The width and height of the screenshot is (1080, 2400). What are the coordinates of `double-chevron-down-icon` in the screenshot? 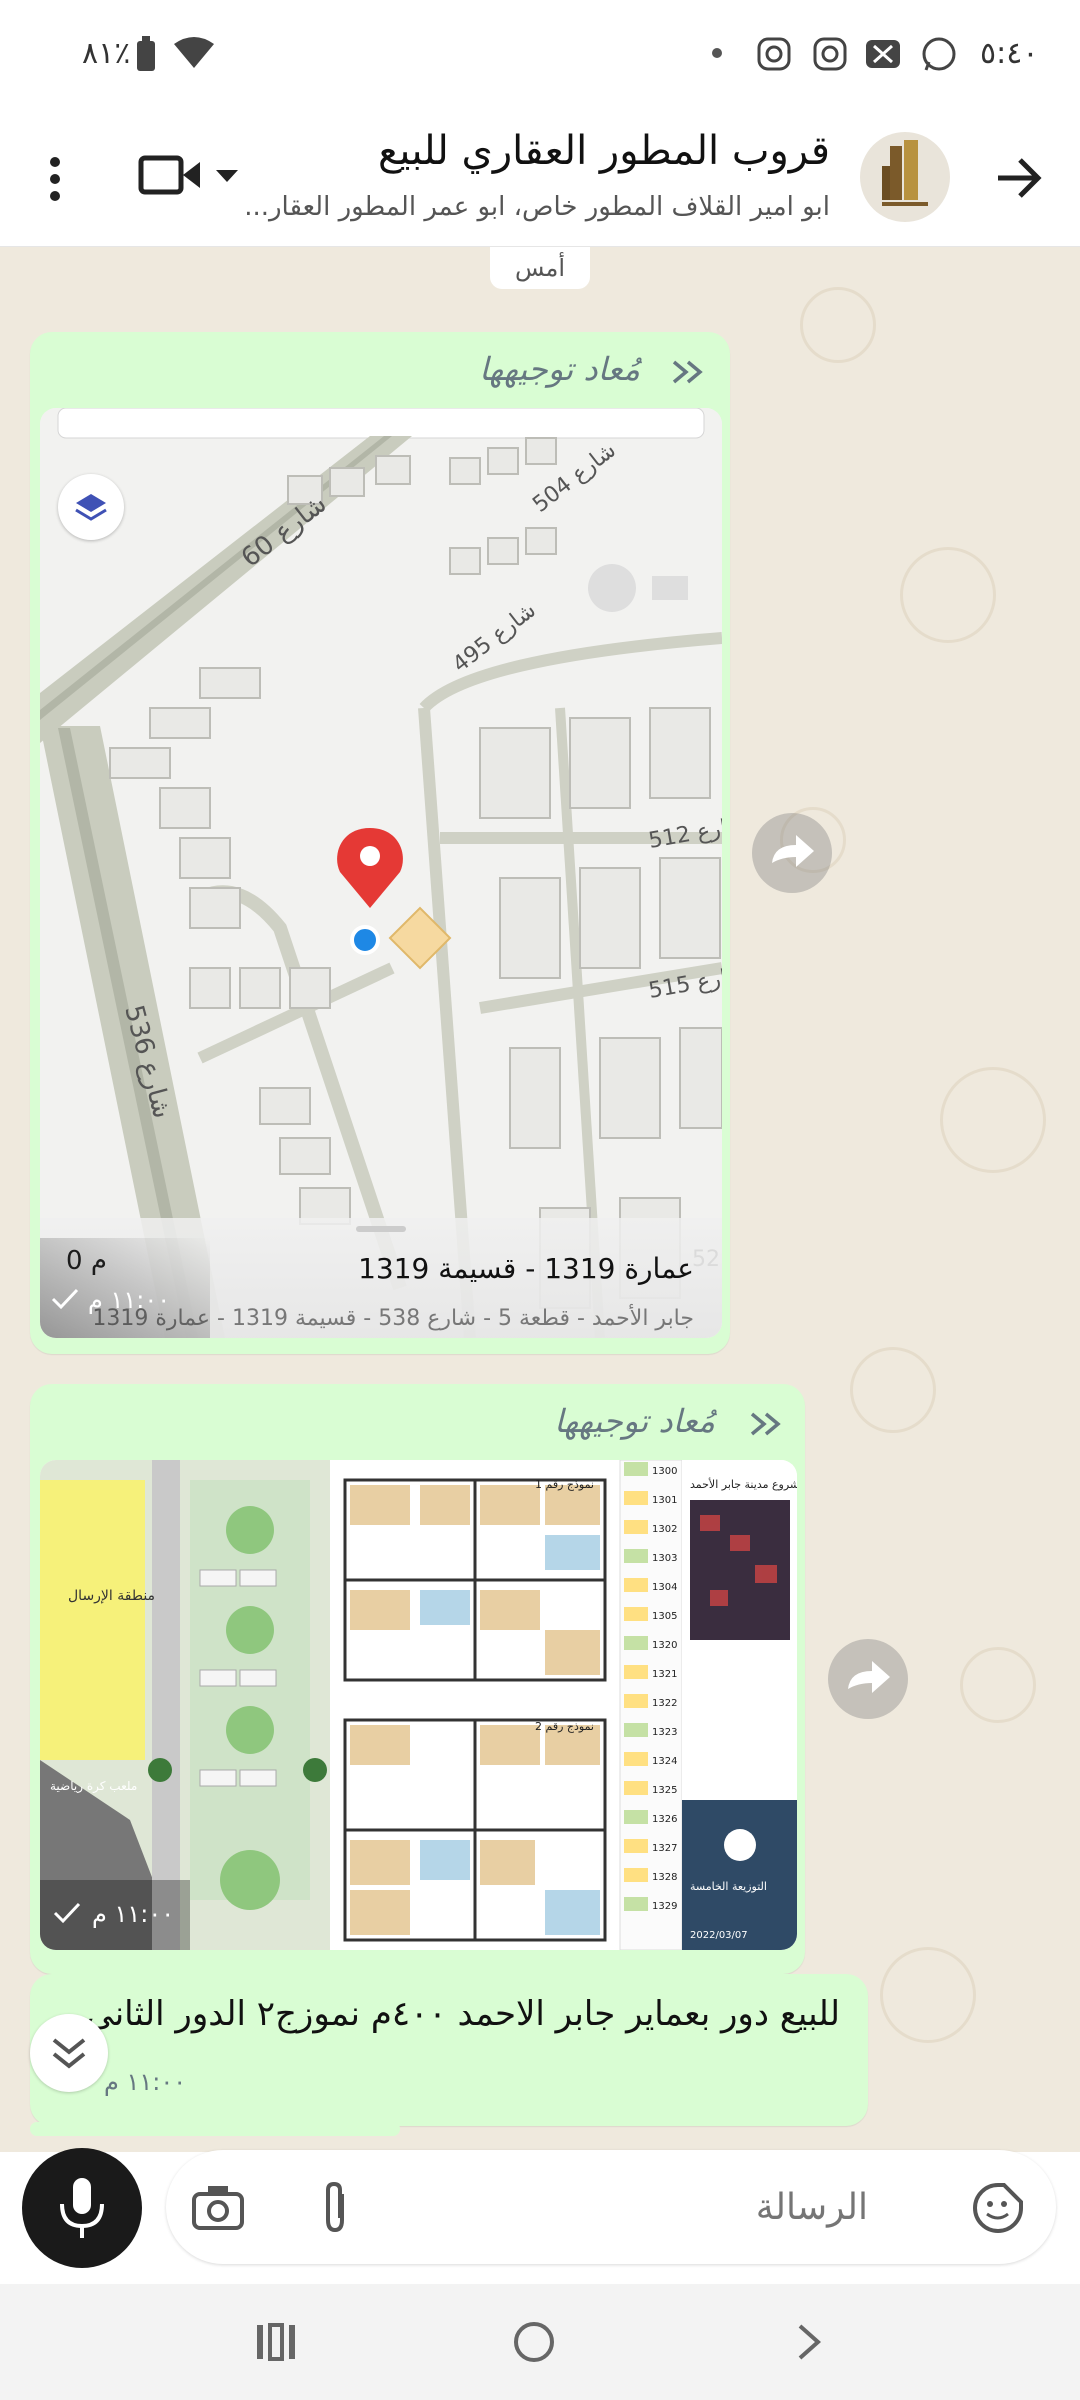 It's located at (69, 2053).